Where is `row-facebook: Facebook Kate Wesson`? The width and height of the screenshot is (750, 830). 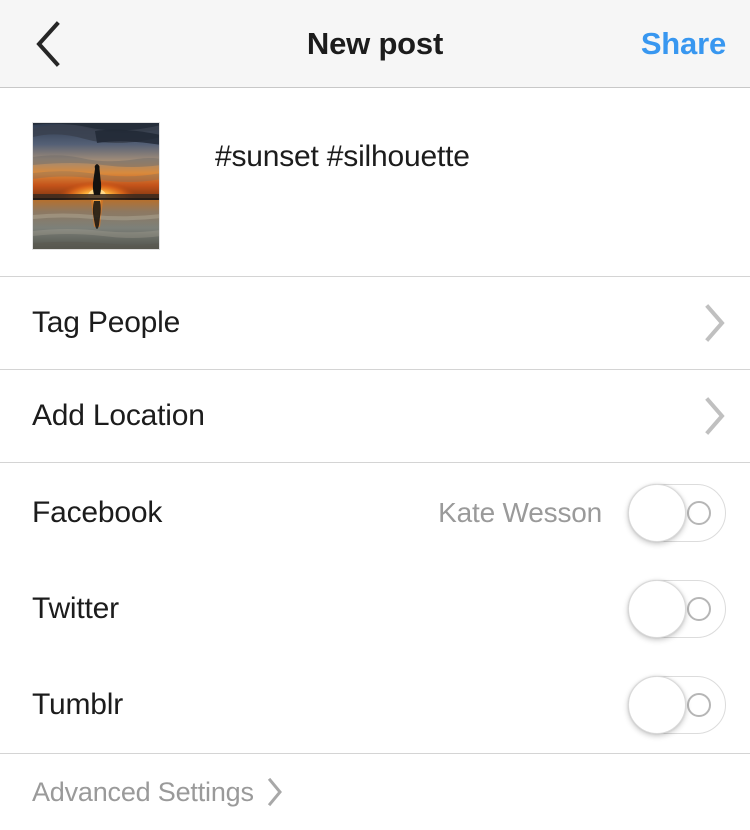 row-facebook: Facebook Kate Wesson is located at coordinates (375, 513).